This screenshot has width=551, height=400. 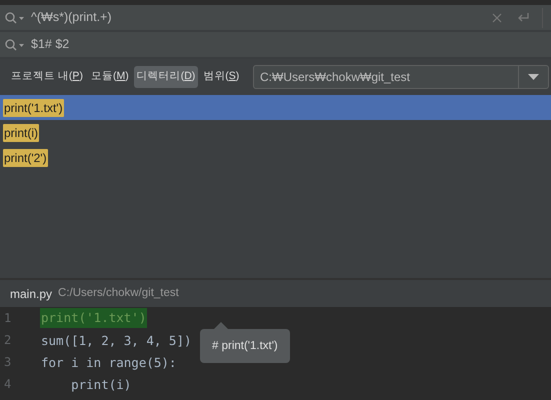 I want to click on tooltip: # print('1.txt'), so click(x=245, y=346).